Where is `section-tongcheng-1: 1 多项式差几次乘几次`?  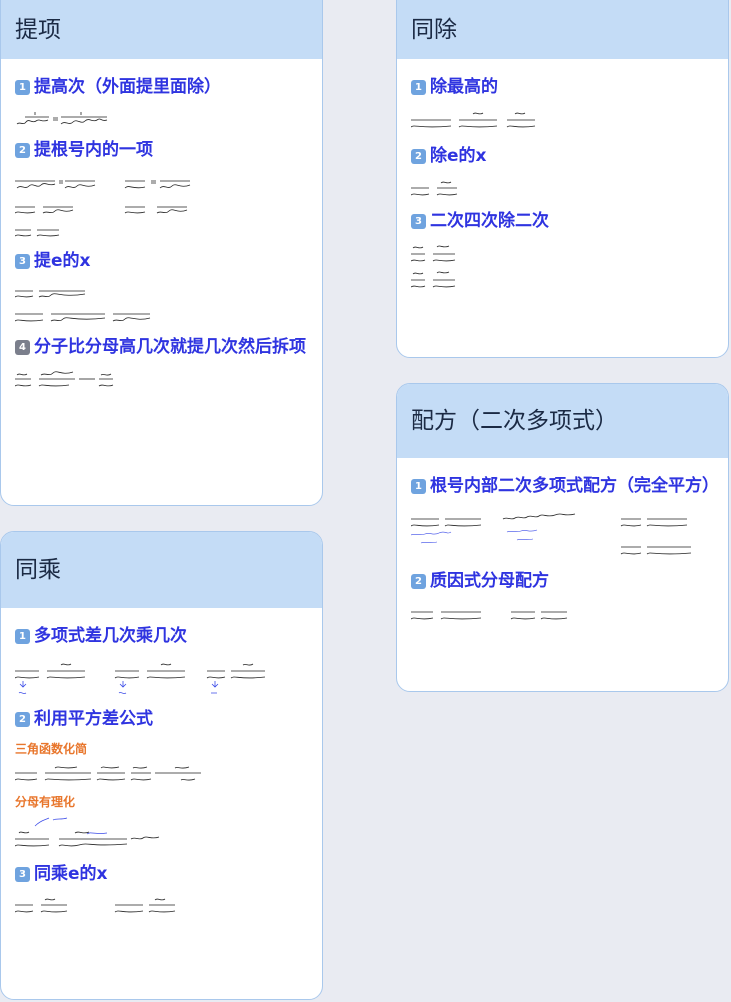
section-tongcheng-1: 1 多项式差几次乘几次 is located at coordinates (161, 636).